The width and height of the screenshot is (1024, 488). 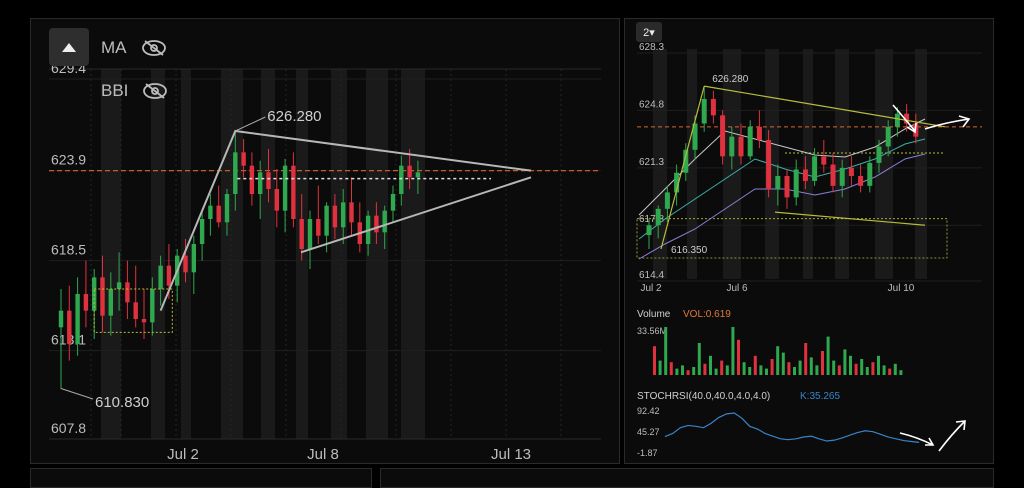 I want to click on indicator-bbi: BBI, so click(x=134, y=91).